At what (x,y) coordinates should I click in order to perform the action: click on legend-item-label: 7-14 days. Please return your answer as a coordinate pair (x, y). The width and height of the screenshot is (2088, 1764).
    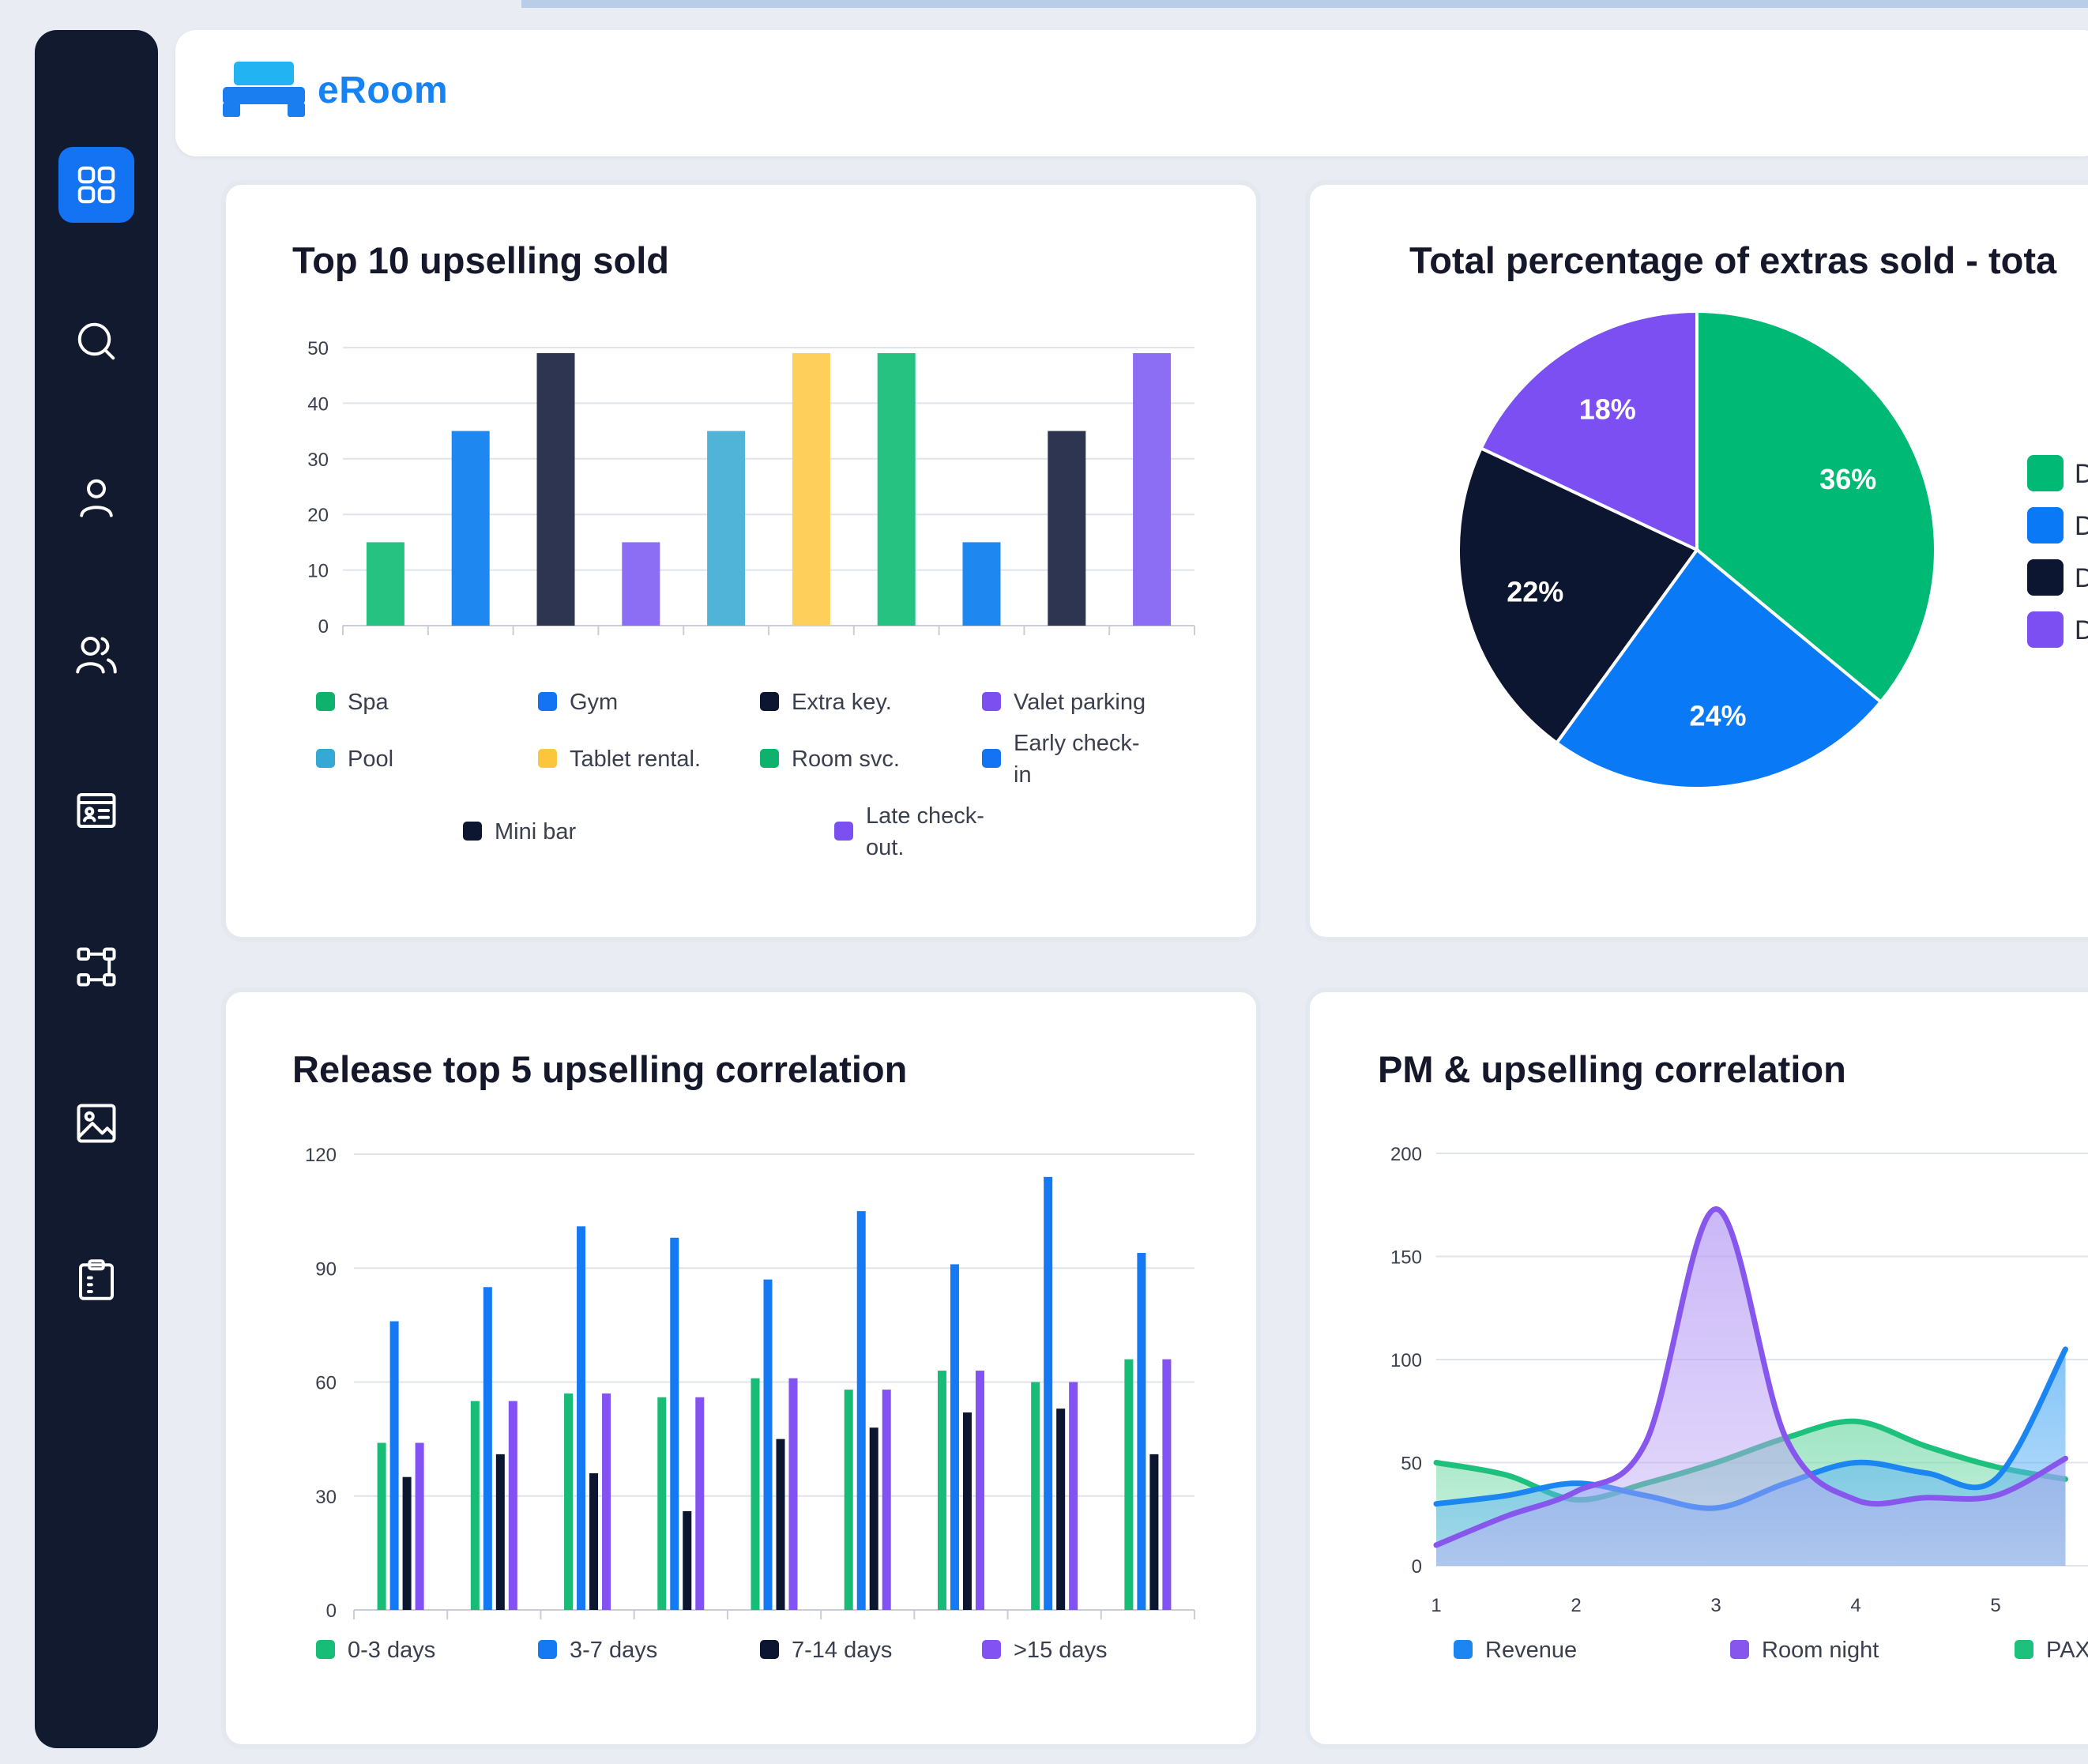
    Looking at the image, I should click on (842, 1650).